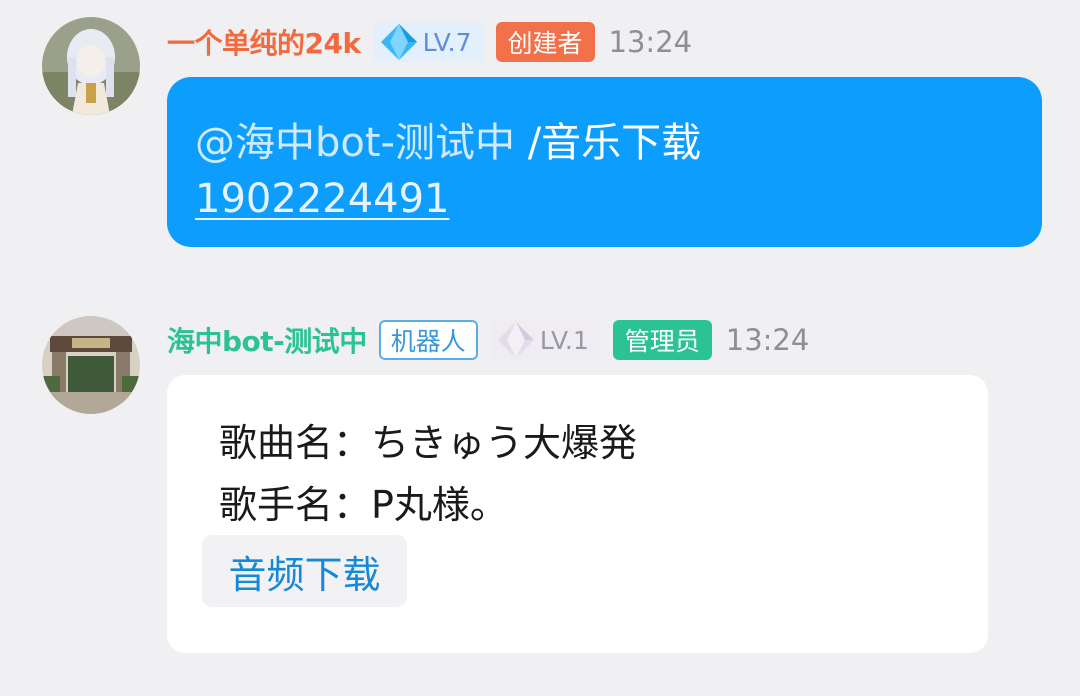 The height and width of the screenshot is (696, 1080). I want to click on number-link: 1902224491, so click(322, 199).